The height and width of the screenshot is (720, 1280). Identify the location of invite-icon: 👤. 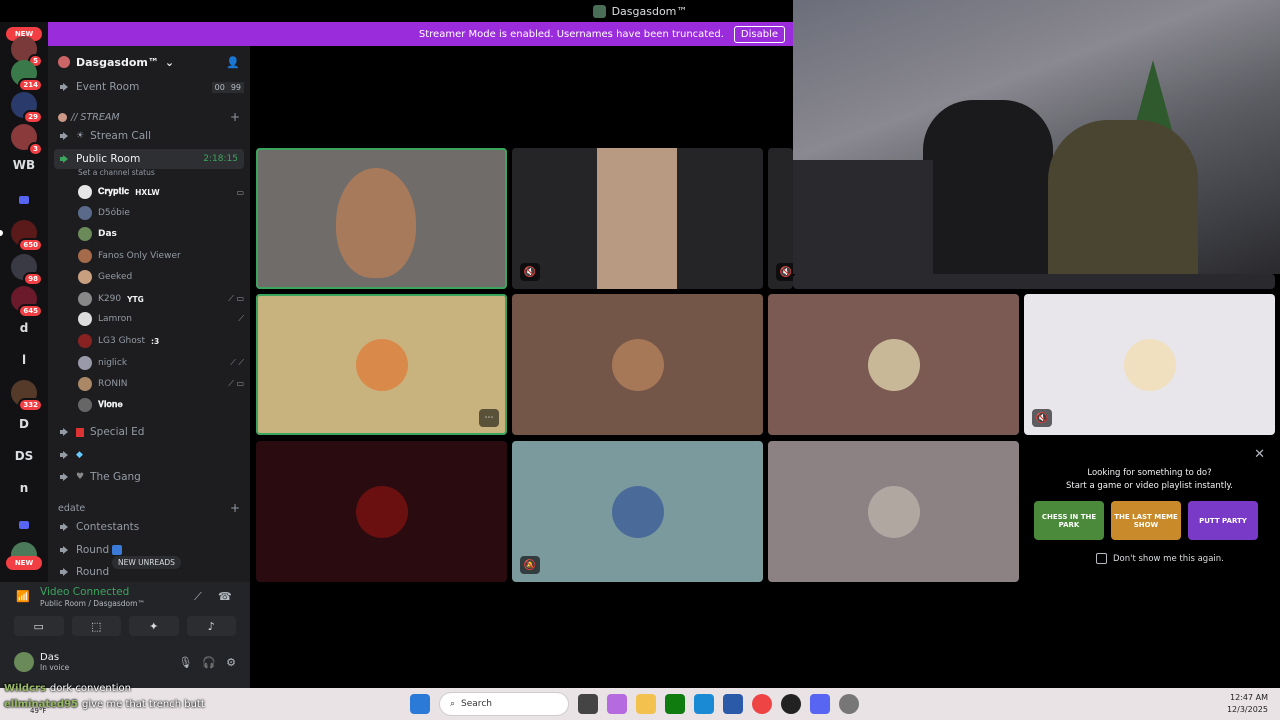
(233, 62).